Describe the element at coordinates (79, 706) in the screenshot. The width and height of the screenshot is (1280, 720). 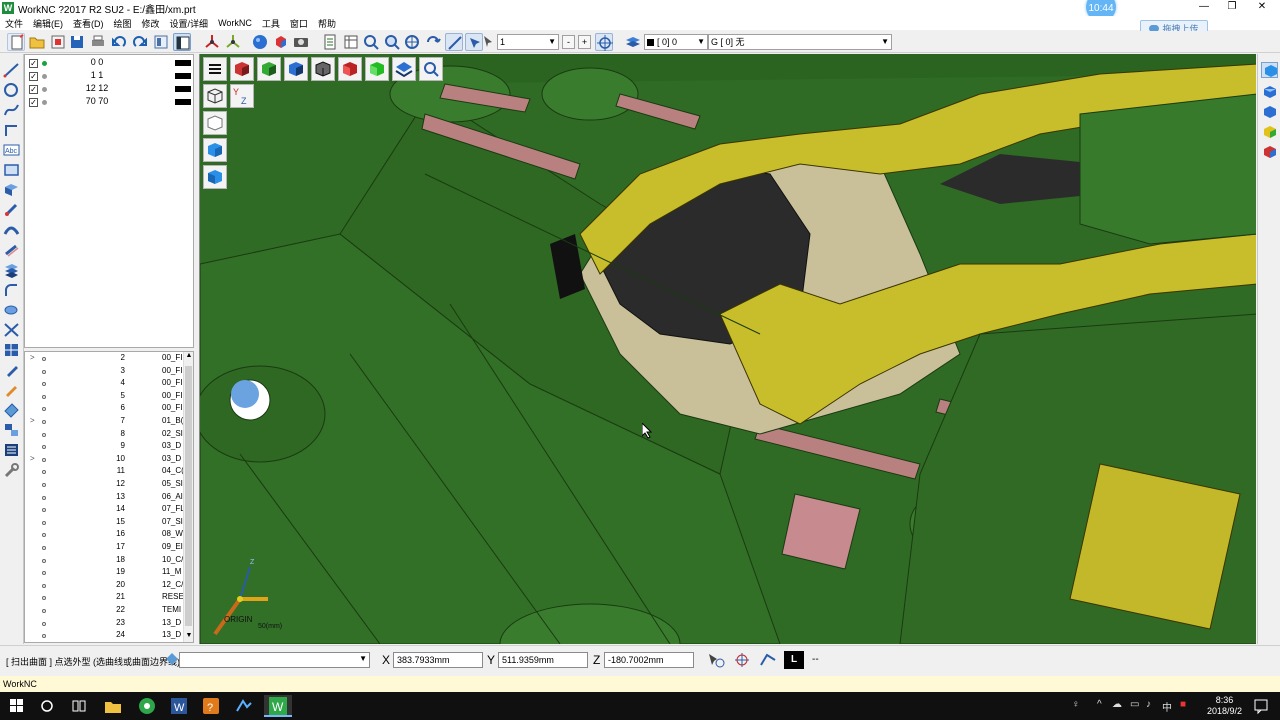
I see `task-view-icon` at that location.